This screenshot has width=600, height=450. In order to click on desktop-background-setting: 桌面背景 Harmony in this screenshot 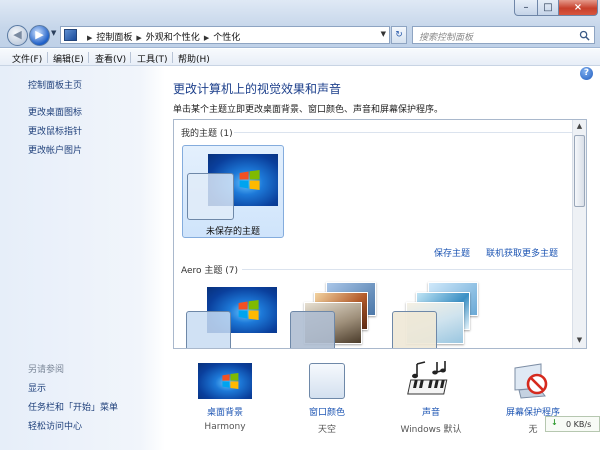, I will do `click(225, 400)`.